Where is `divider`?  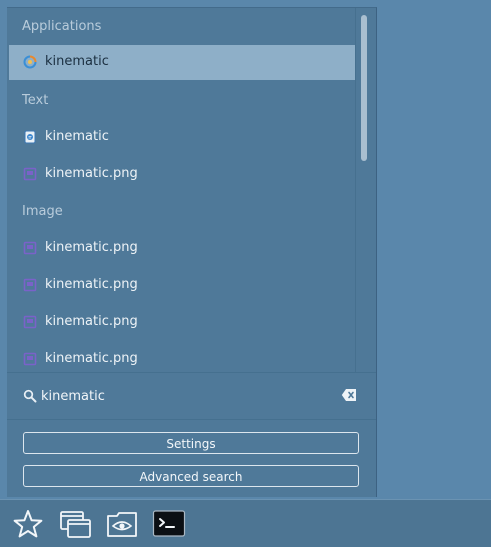 divider is located at coordinates (191, 419).